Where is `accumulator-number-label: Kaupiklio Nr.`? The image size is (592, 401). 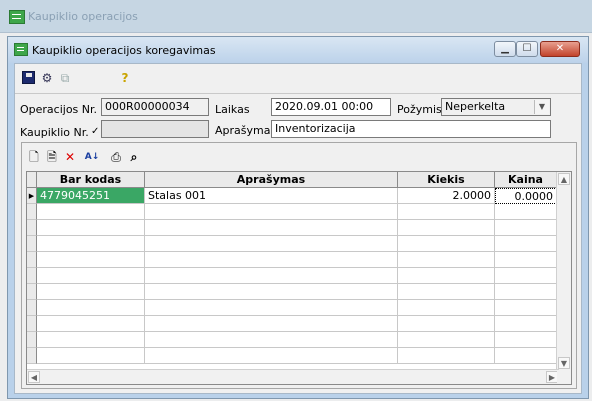 accumulator-number-label: Kaupiklio Nr. is located at coordinates (54, 132).